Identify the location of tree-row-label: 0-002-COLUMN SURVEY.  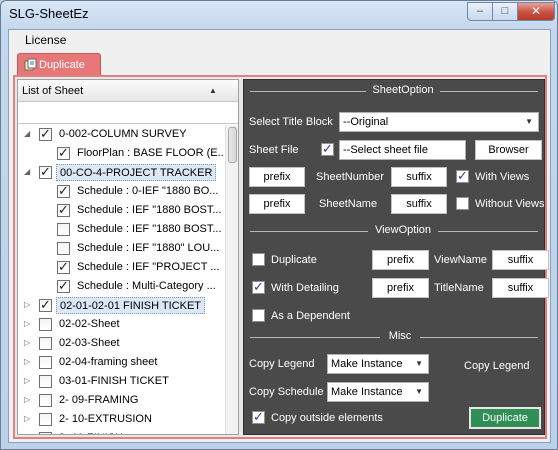
(123, 134).